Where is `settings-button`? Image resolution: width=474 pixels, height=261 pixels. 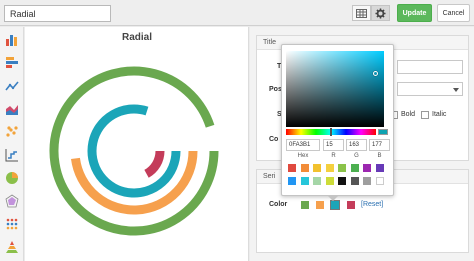
settings-button is located at coordinates (380, 13).